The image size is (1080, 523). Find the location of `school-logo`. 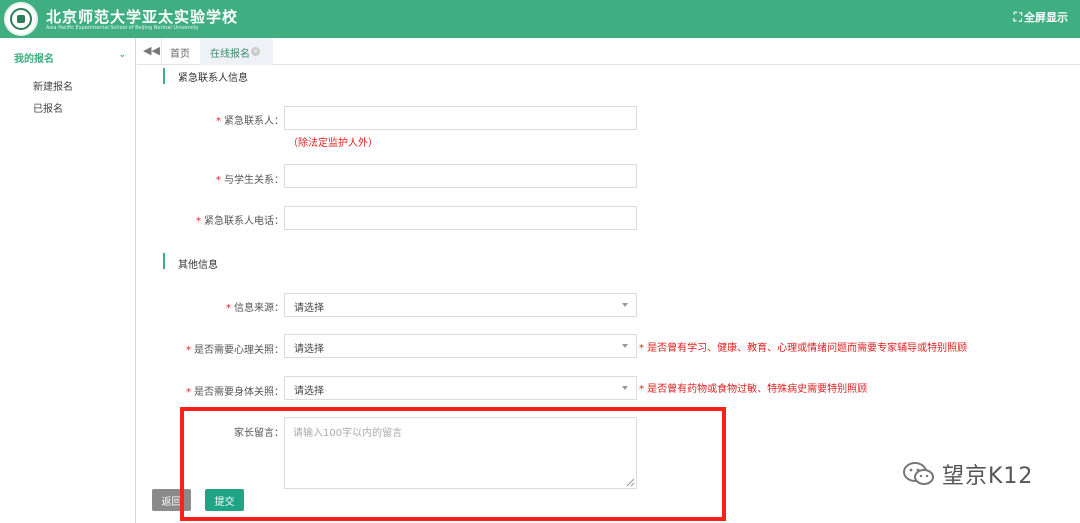

school-logo is located at coordinates (21, 19).